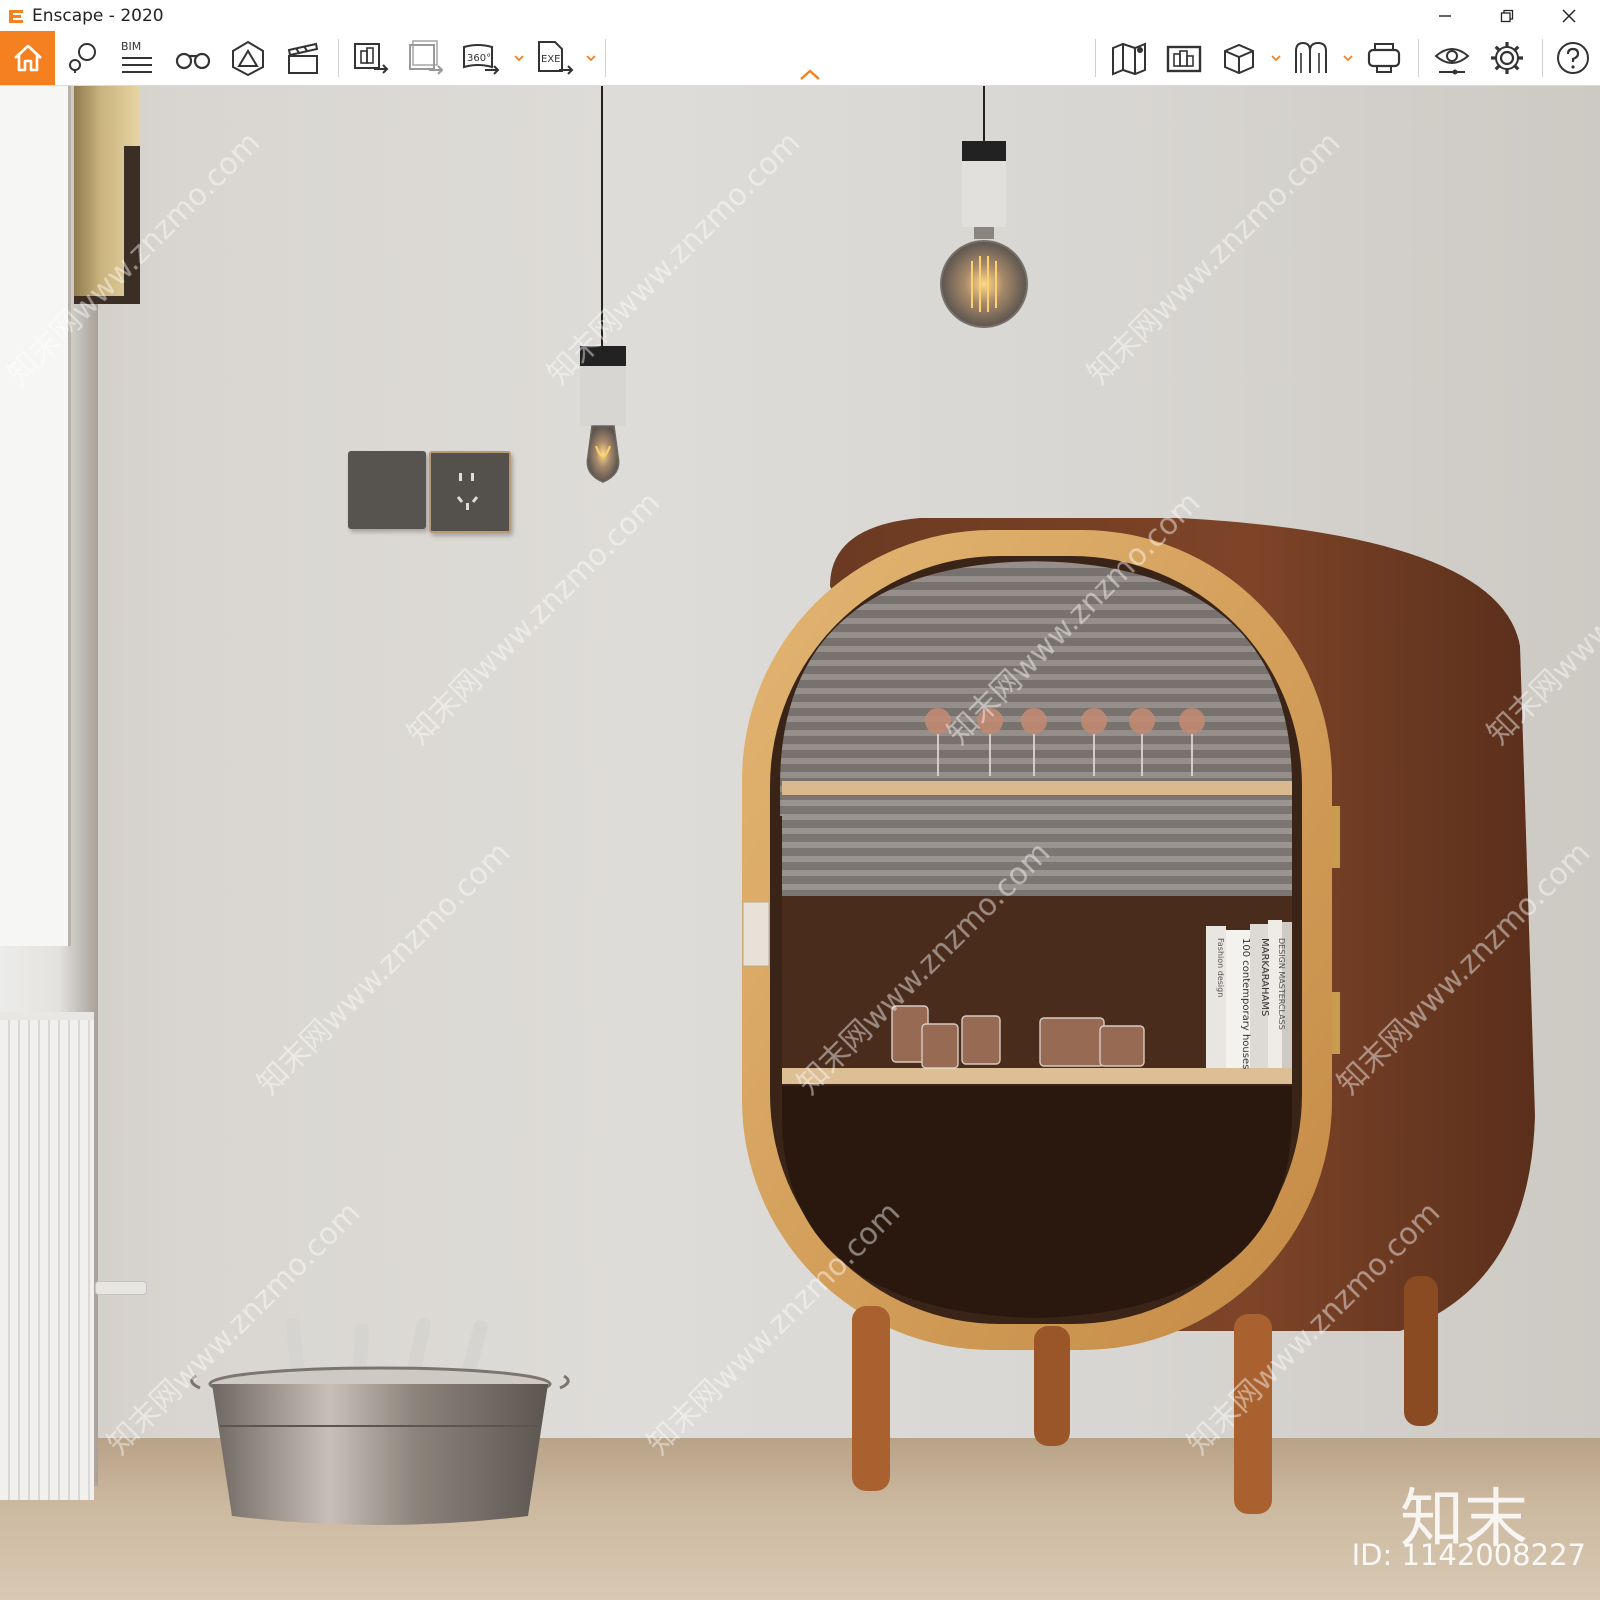  I want to click on pendant-lamp-small, so click(603, 284).